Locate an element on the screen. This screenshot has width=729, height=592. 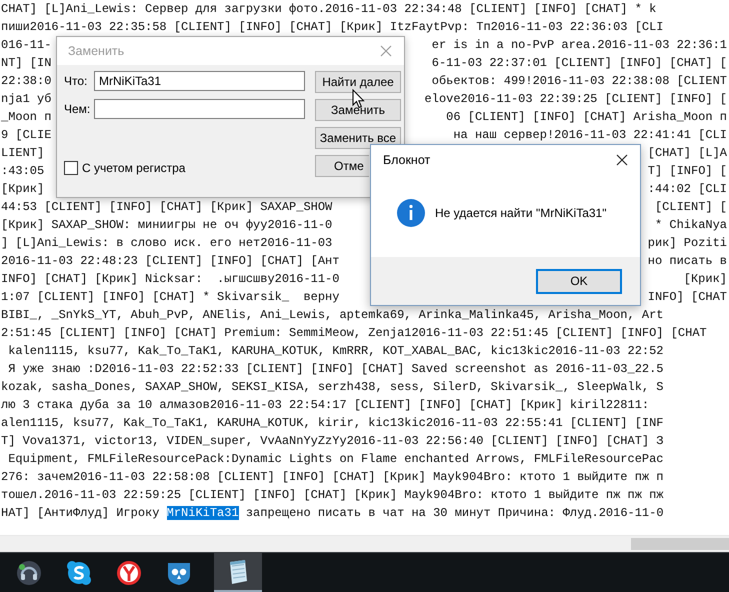
log-text: но писать в is located at coordinates (687, 261).